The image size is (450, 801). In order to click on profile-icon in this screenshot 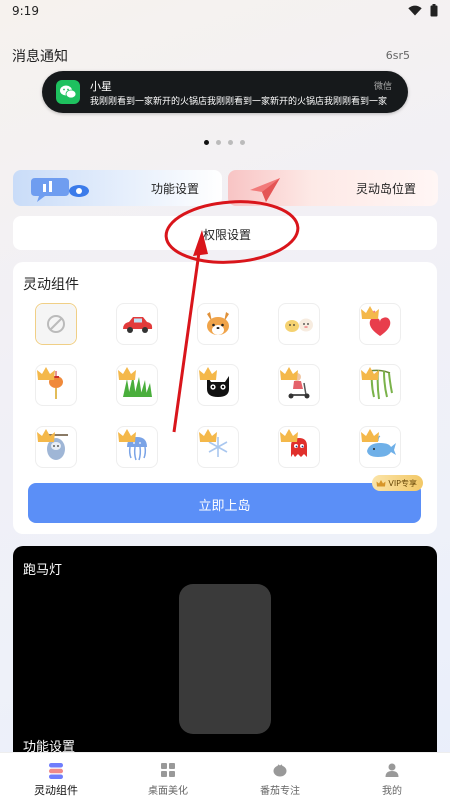, I will do `click(392, 770)`.